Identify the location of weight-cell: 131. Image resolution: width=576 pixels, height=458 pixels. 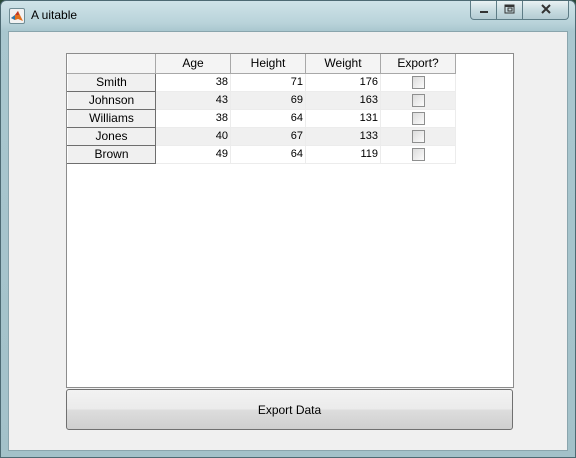
(343, 118).